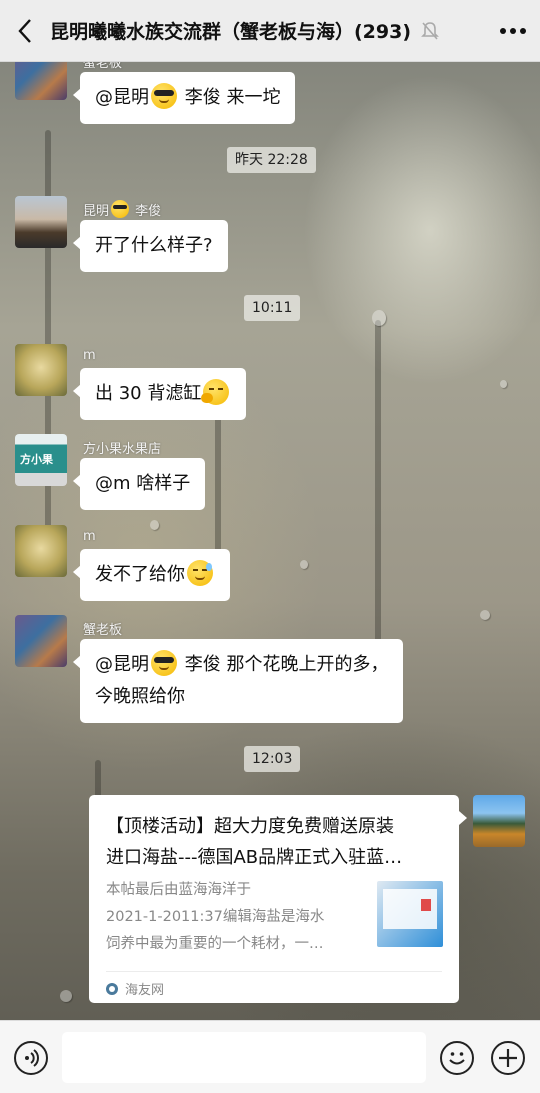  I want to click on smiley-icon, so click(457, 1058).